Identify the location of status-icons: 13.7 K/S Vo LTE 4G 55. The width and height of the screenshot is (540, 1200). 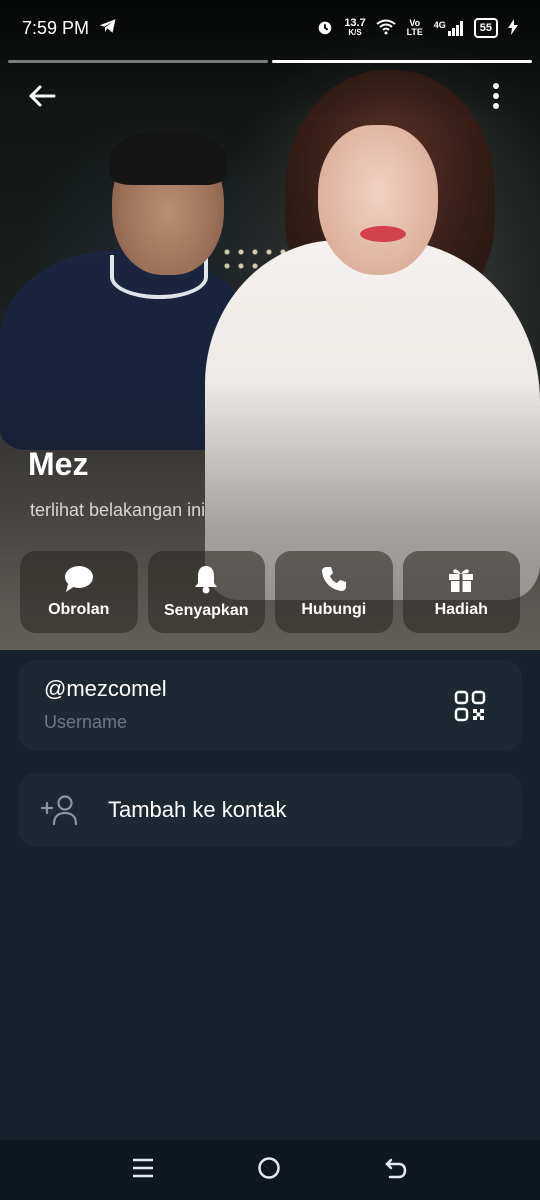
(417, 28).